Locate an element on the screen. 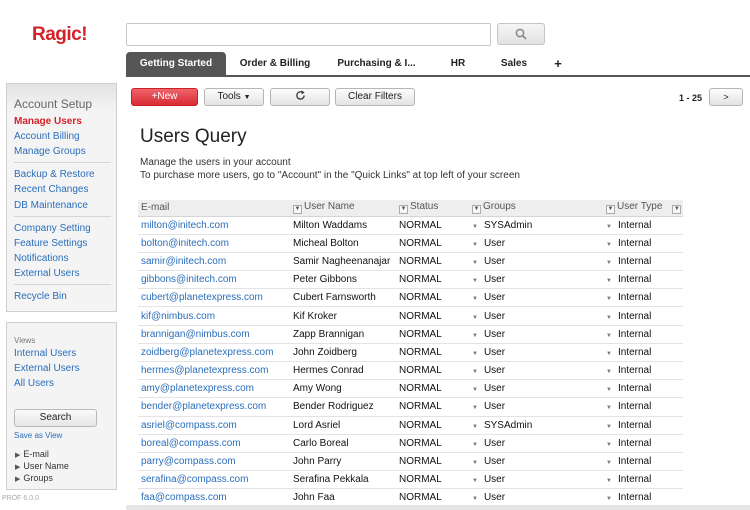 This screenshot has height=510, width=750. tools-button: Tools ▼ is located at coordinates (234, 97).